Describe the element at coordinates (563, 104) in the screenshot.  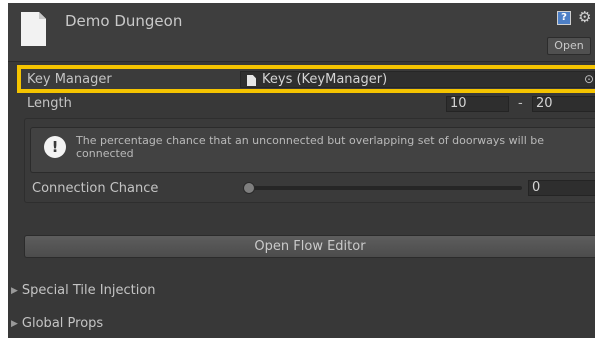
I see `length-max-field: 20` at that location.